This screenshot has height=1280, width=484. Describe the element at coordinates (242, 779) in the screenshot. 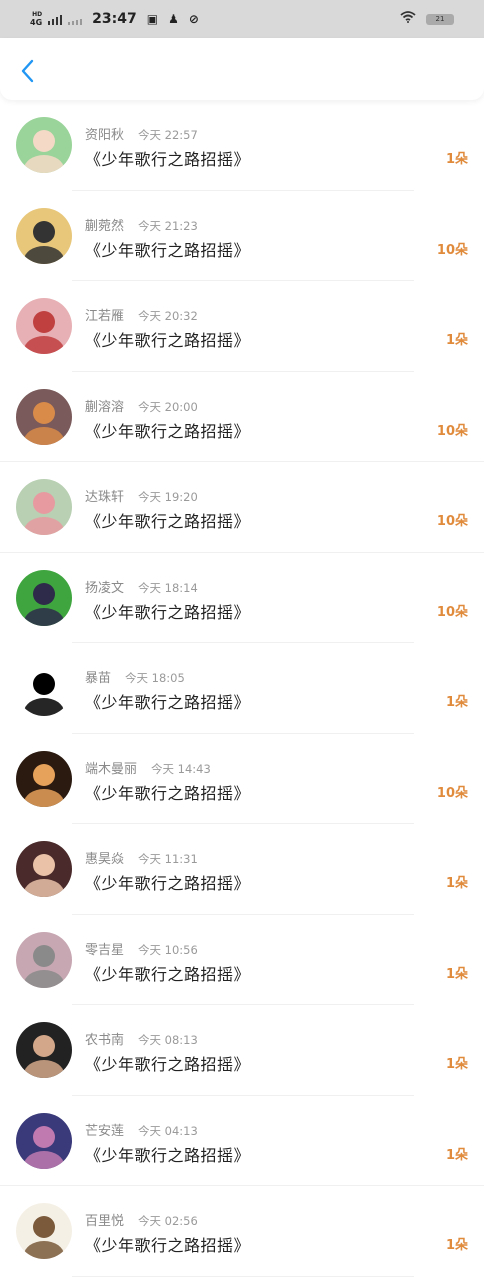

I see `list-item: 端木曼丽 今天 14:43 《少年歌行之路招摇》 10朵` at that location.